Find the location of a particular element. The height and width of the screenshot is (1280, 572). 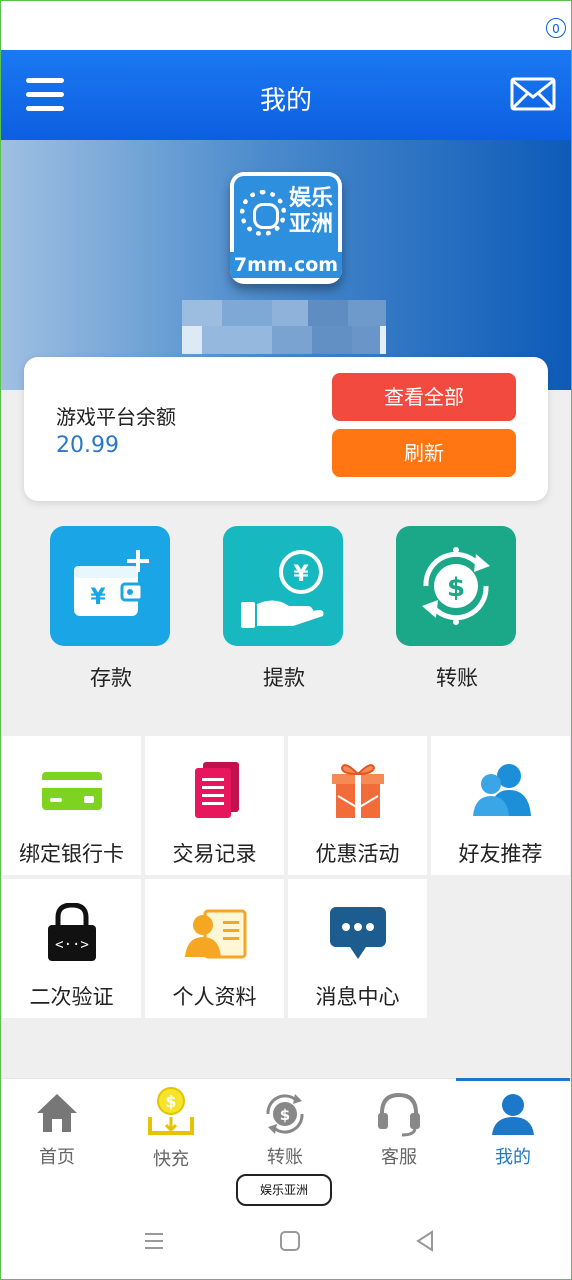

mail-icon is located at coordinates (534, 94).